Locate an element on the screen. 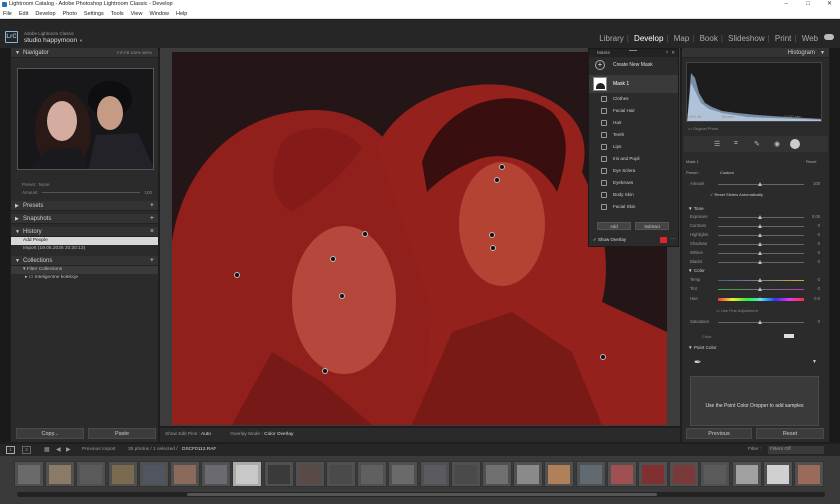 This screenshot has width=840, height=504. healing-icon: ✎ is located at coordinates (757, 144).